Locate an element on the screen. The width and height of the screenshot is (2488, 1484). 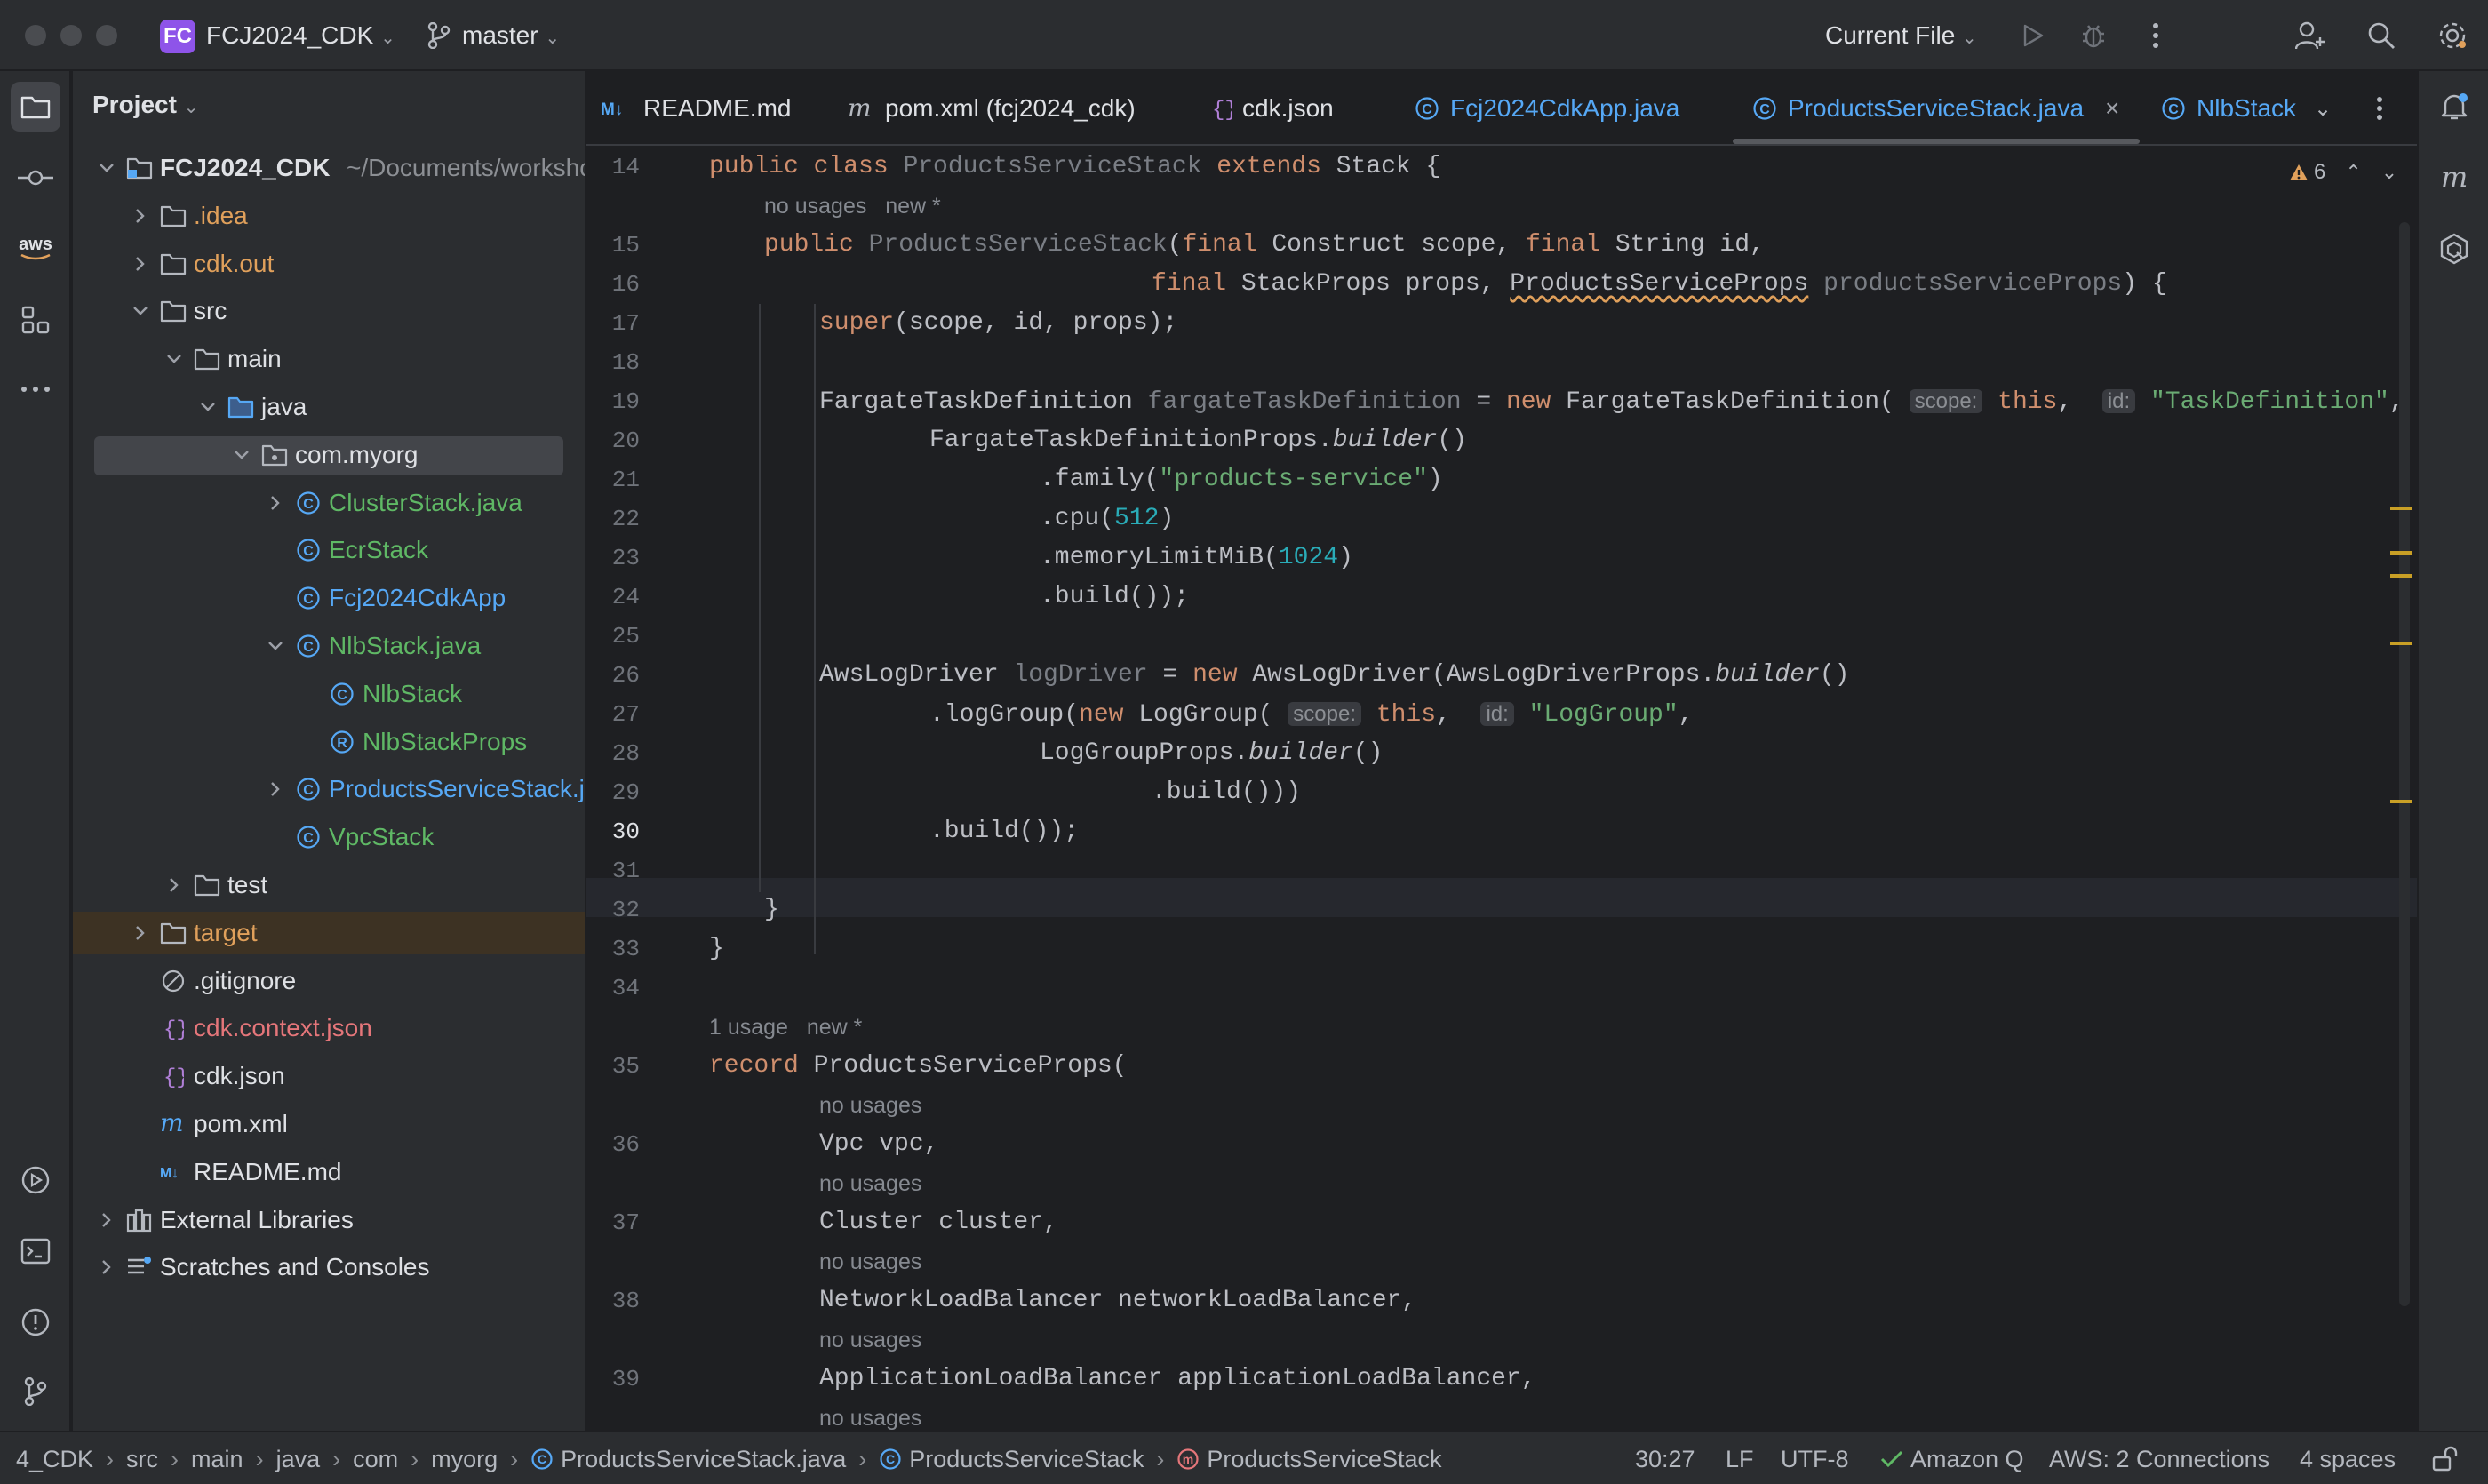
tab-readme: M↓ README.md is located at coordinates (696, 109).